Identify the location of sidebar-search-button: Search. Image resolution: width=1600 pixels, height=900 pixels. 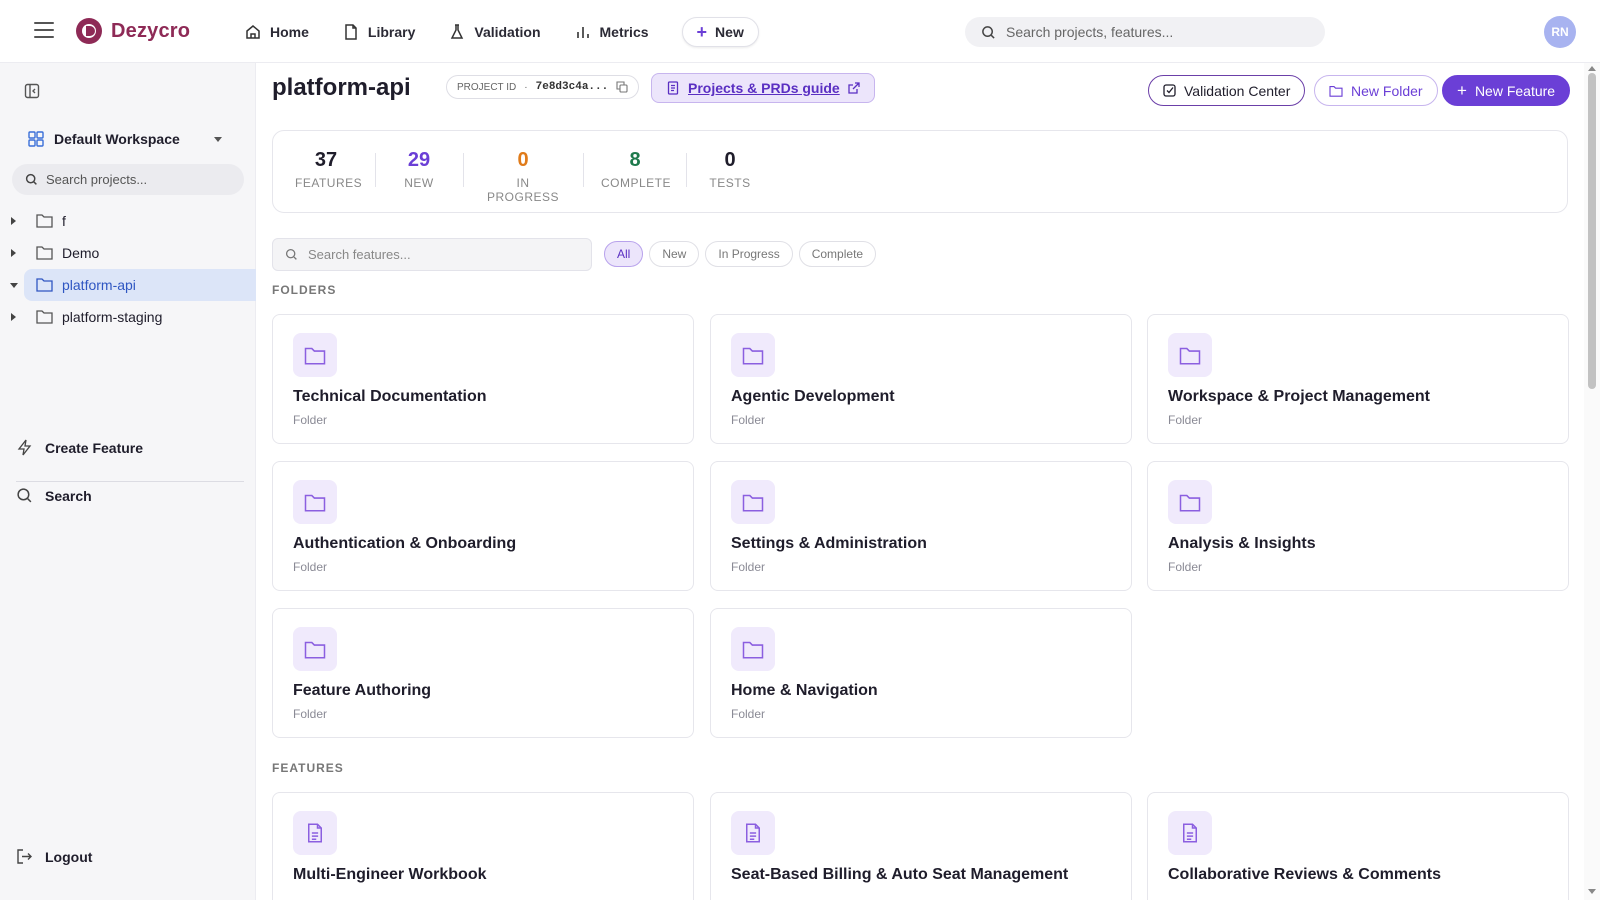
(54, 495).